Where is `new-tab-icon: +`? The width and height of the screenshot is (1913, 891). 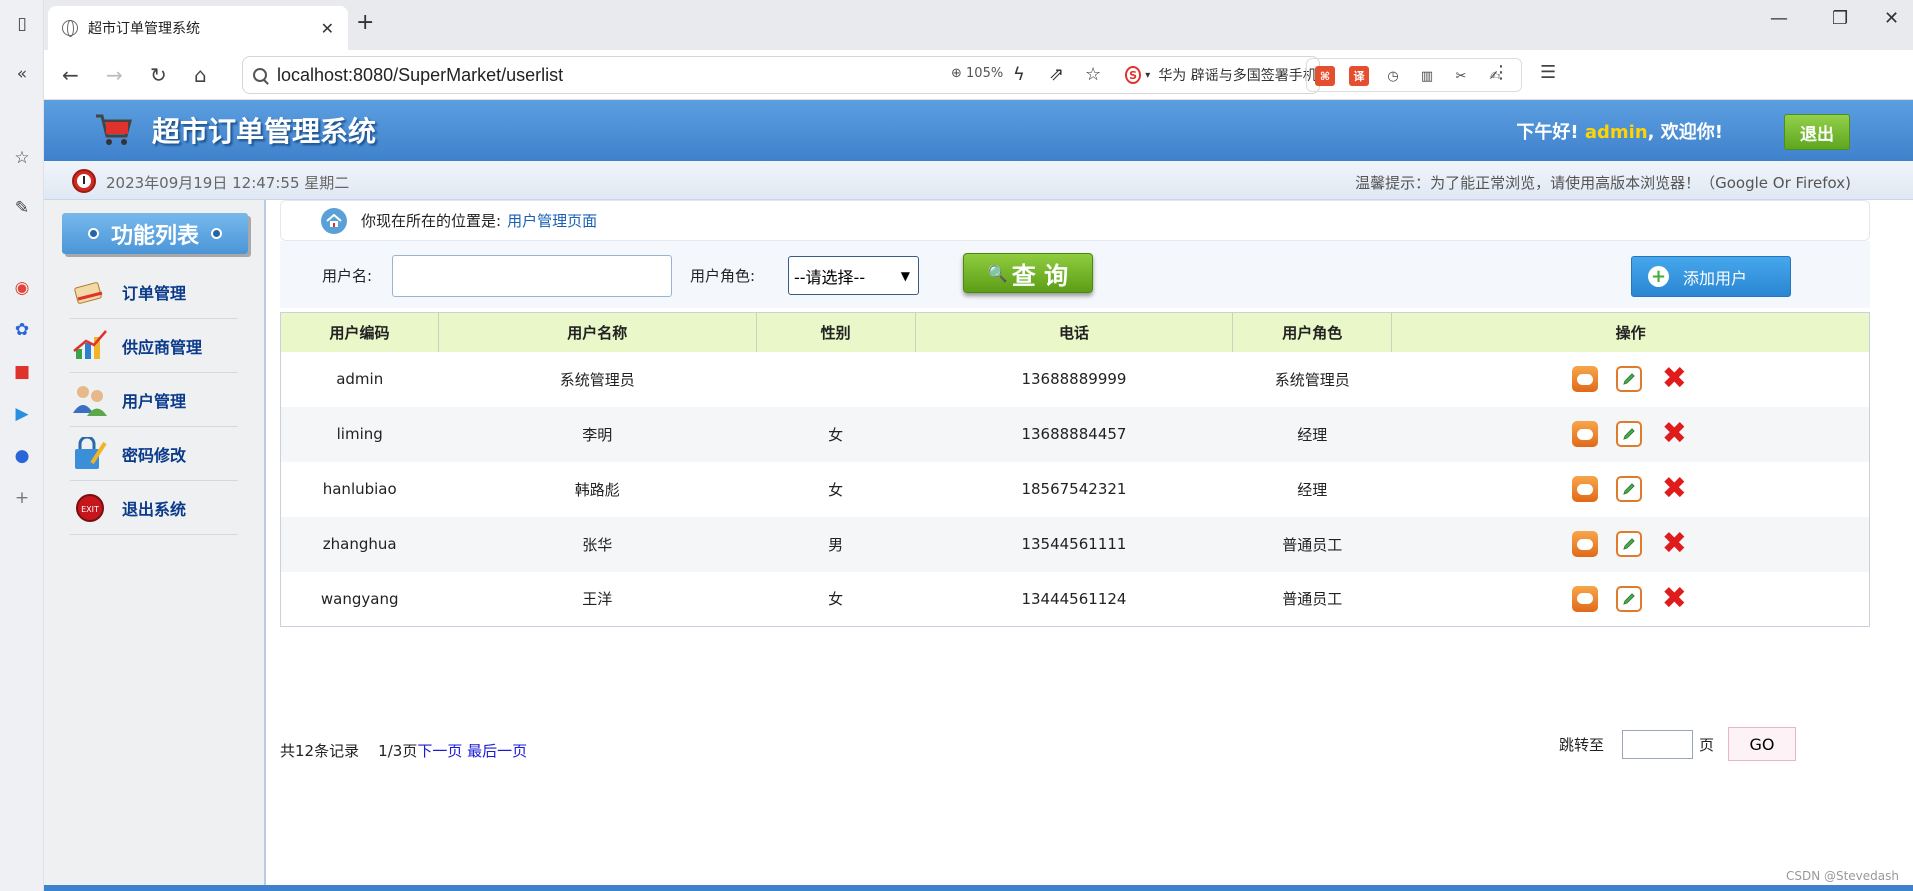
new-tab-icon: + is located at coordinates (365, 22).